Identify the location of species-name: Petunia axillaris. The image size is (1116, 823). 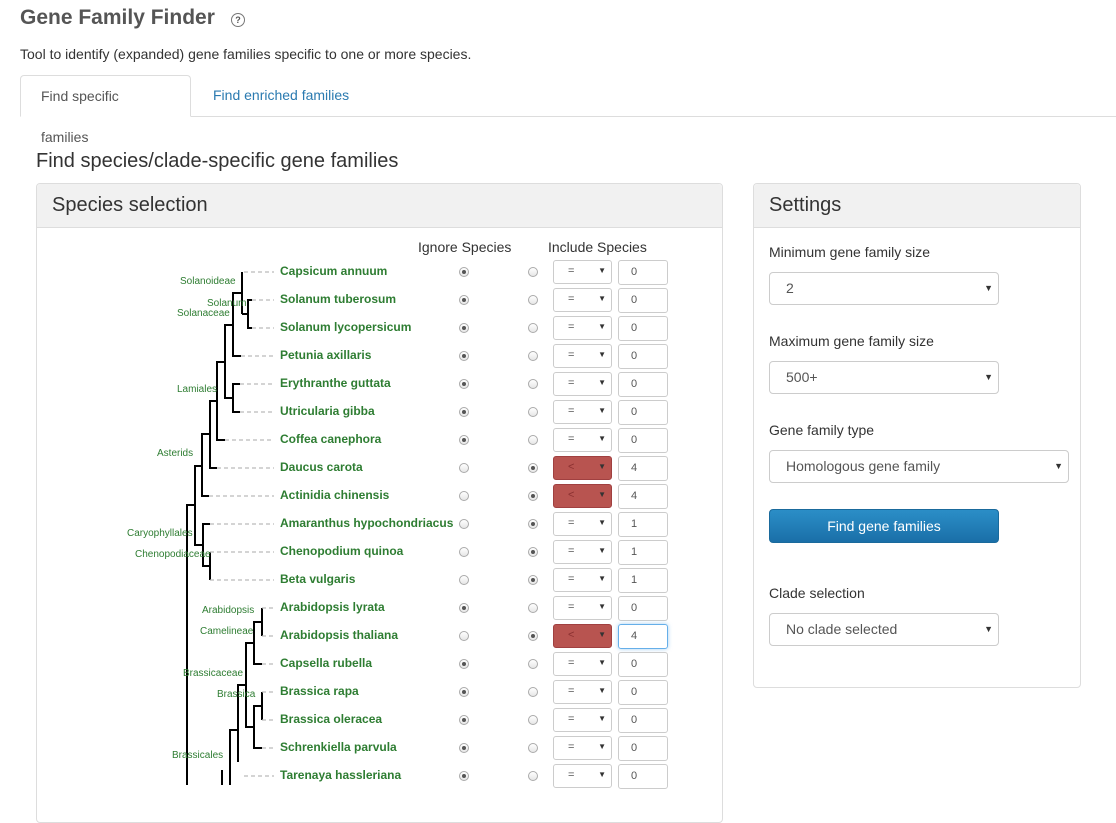
(326, 355).